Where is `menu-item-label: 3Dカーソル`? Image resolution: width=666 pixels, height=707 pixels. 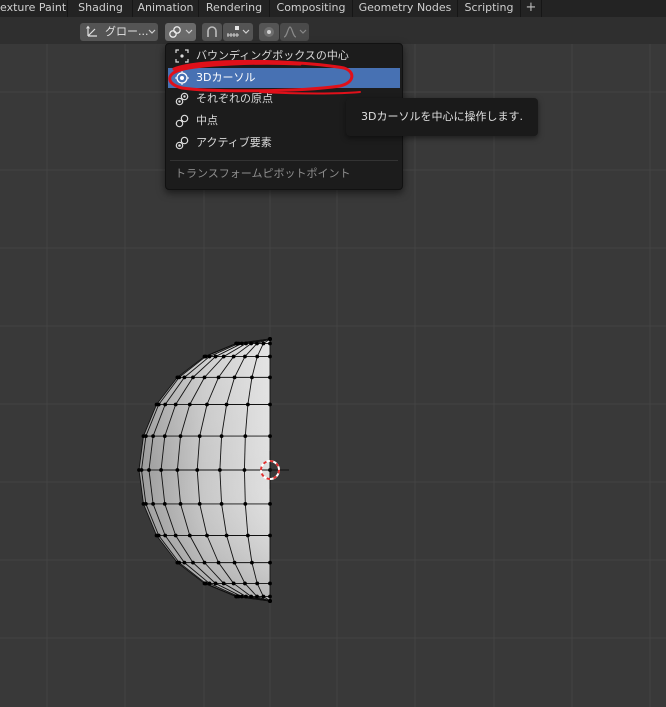 menu-item-label: 3Dカーソル is located at coordinates (226, 77).